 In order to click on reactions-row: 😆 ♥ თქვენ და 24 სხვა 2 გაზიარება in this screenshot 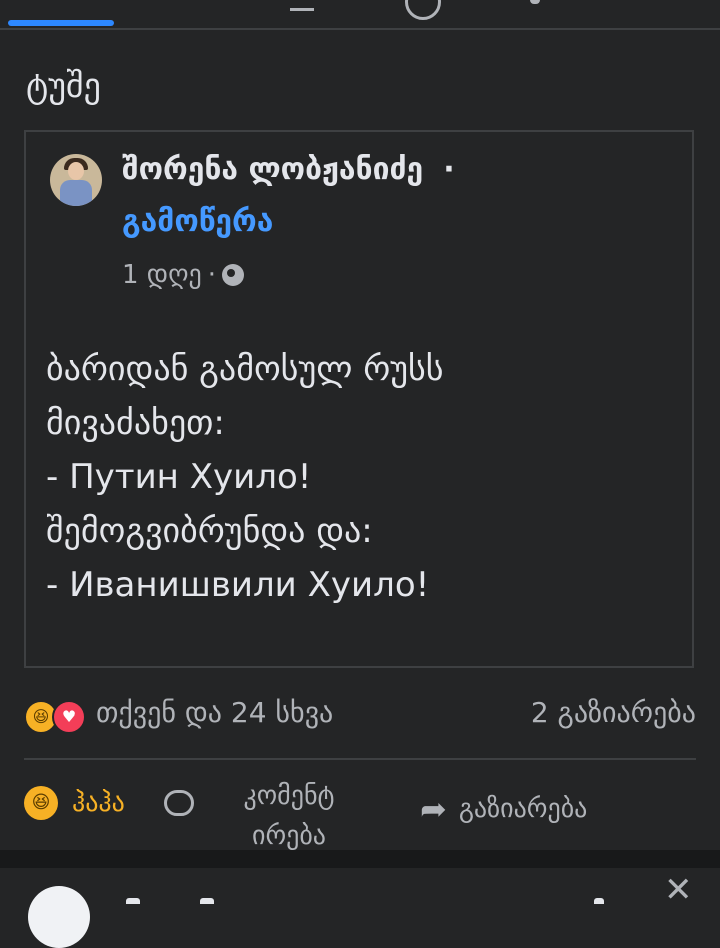, I will do `click(360, 716)`.